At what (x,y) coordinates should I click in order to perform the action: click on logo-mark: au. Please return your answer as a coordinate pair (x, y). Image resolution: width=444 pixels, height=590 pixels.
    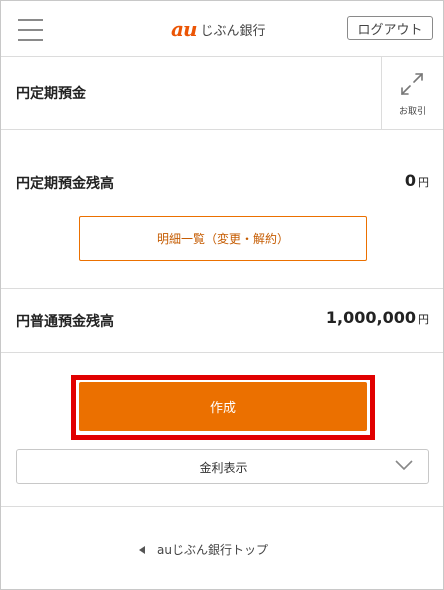
    Looking at the image, I should click on (184, 29).